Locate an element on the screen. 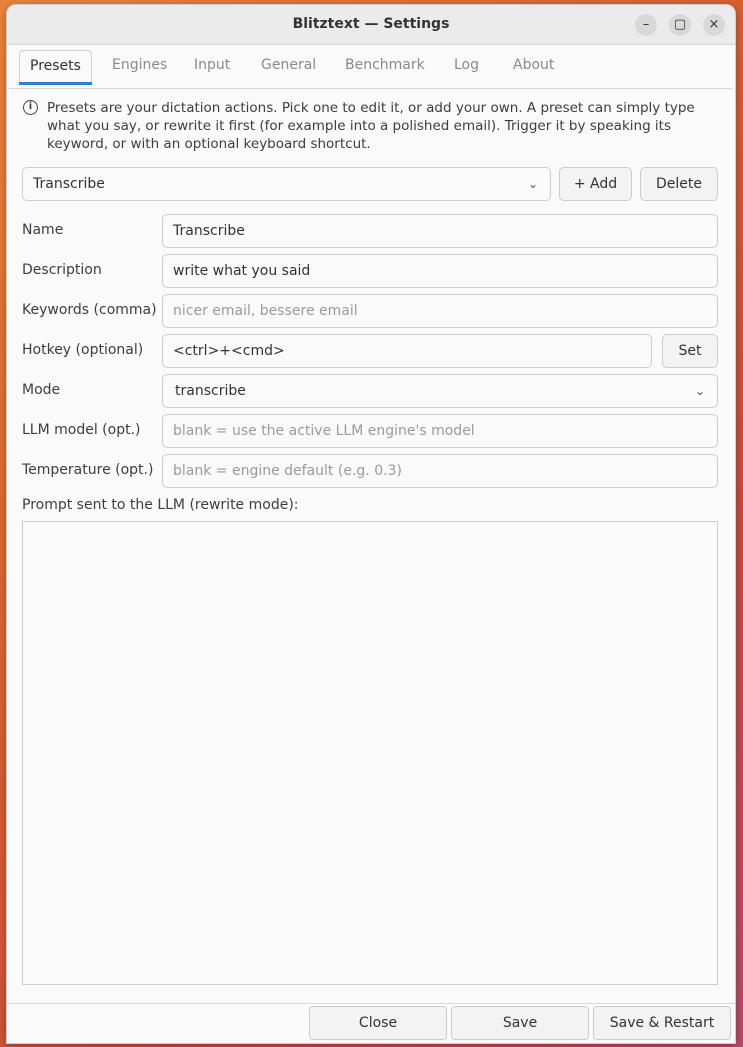  info-icon: i is located at coordinates (30, 107).